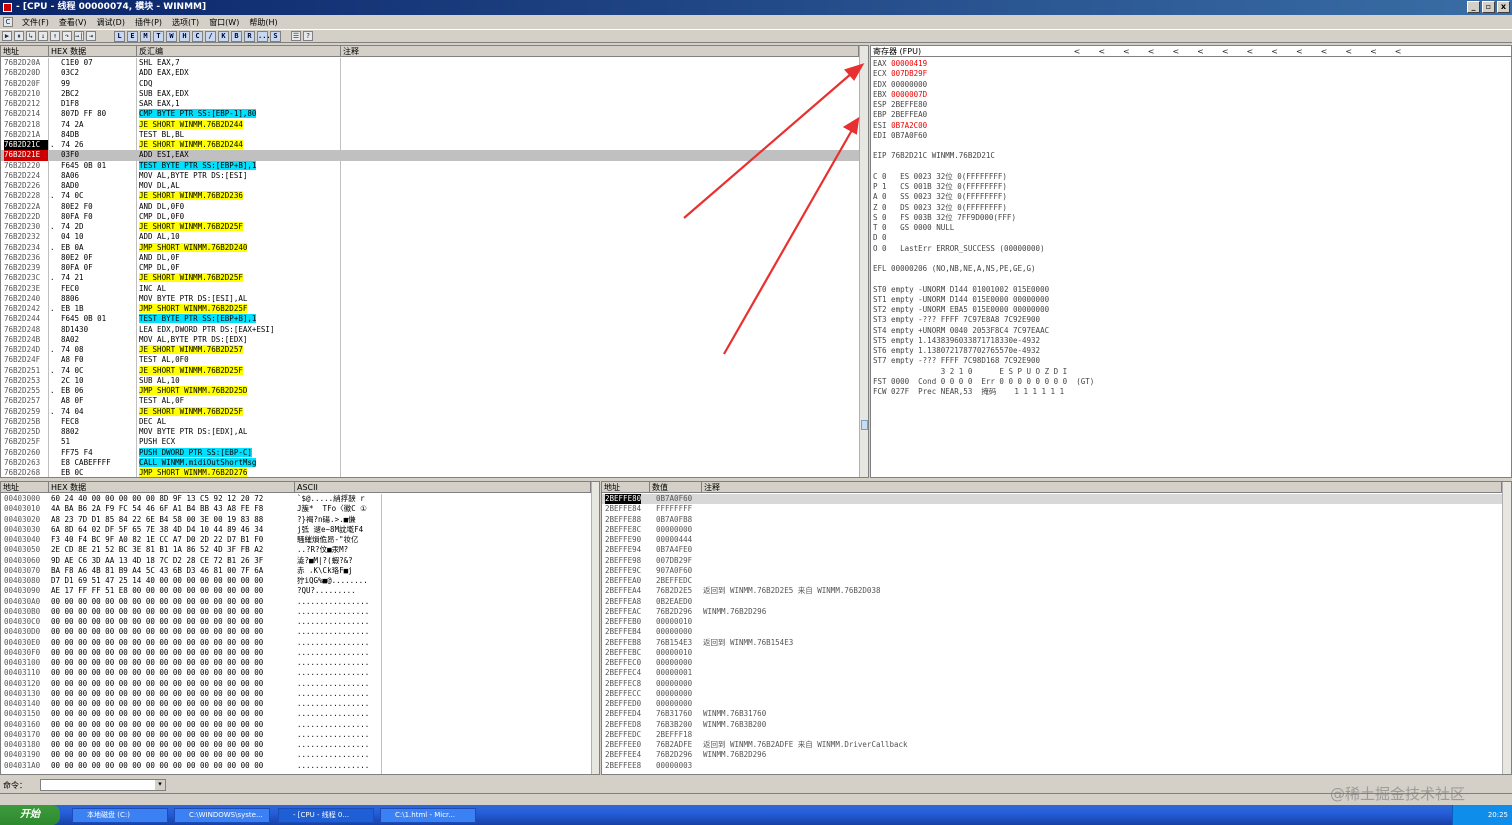  I want to click on menu-help: 帮助(H), so click(263, 22).